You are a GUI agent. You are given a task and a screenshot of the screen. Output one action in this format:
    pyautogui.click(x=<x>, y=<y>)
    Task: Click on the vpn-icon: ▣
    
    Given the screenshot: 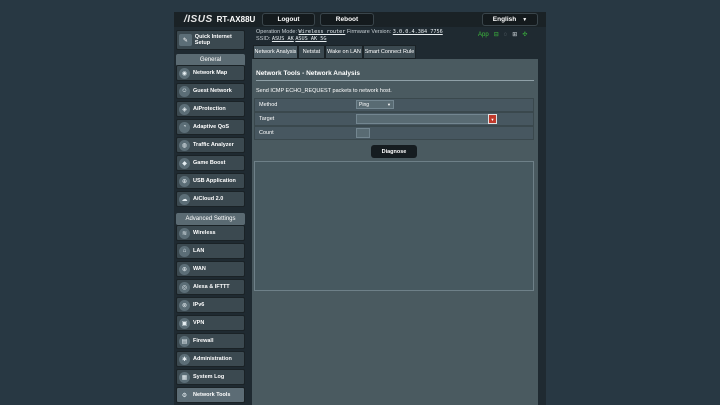 What is the action you would take?
    pyautogui.click(x=184, y=323)
    